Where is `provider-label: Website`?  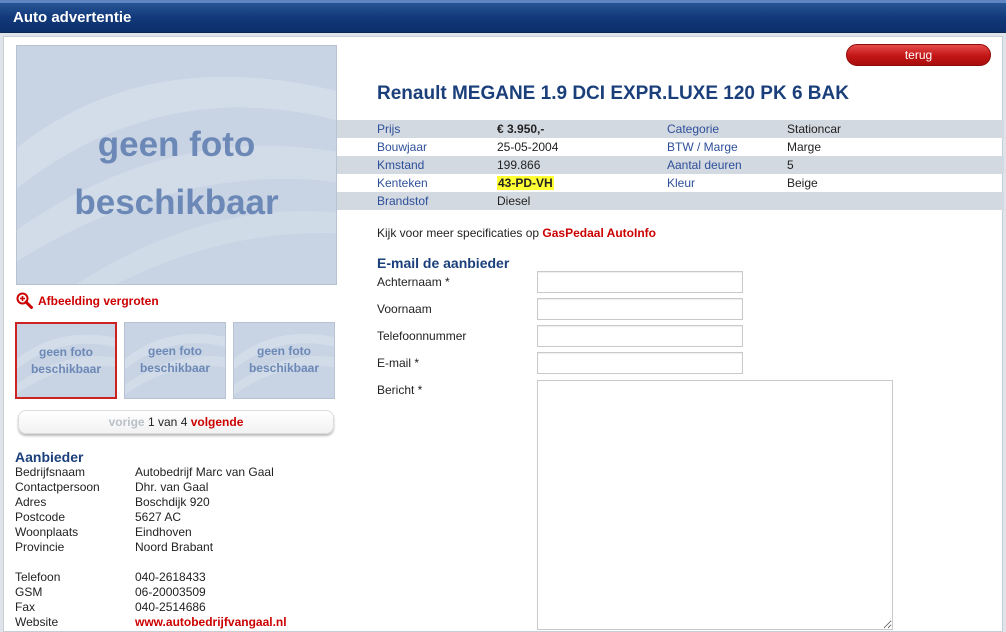
provider-label: Website is located at coordinates (37, 622).